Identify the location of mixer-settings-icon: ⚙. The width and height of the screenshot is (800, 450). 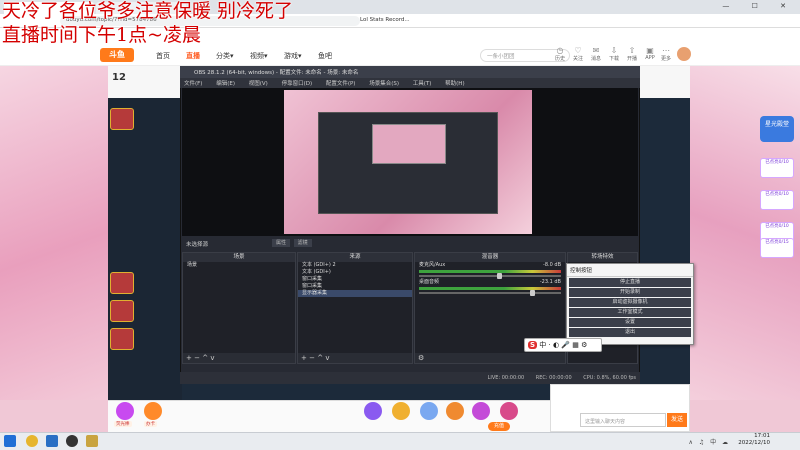
(421, 358).